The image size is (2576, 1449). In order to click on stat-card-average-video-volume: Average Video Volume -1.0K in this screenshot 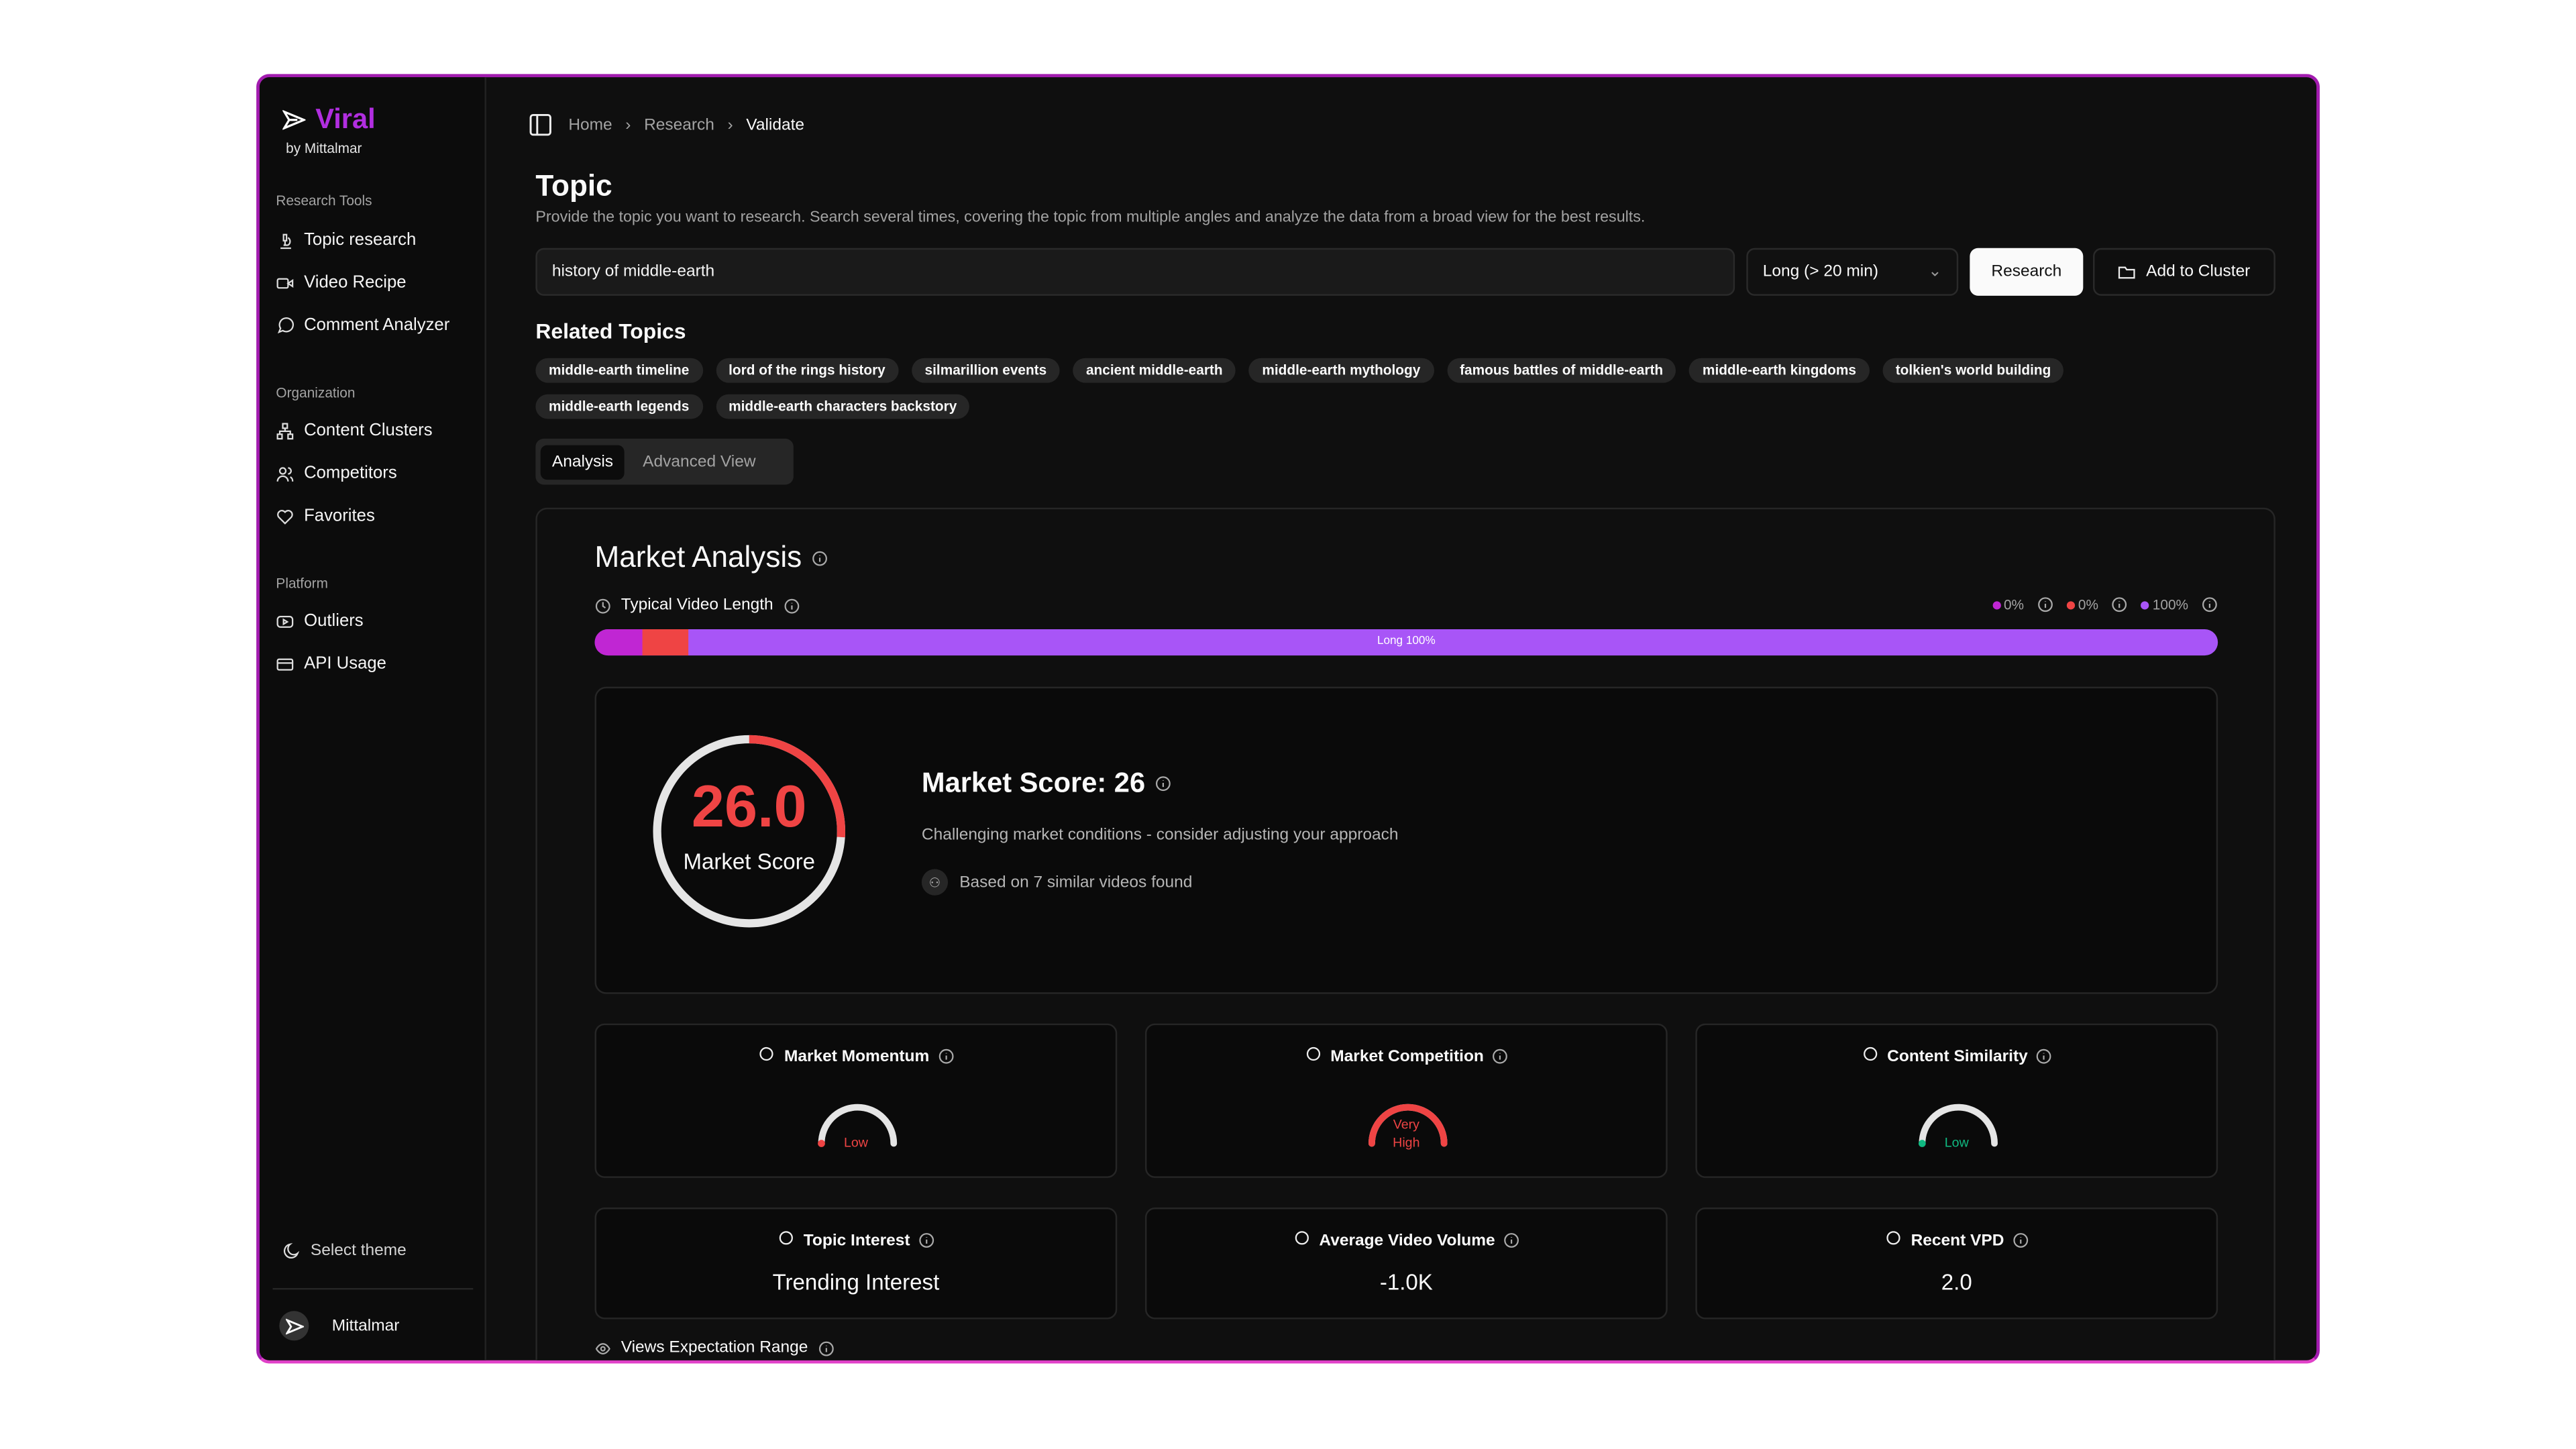, I will do `click(1406, 1264)`.